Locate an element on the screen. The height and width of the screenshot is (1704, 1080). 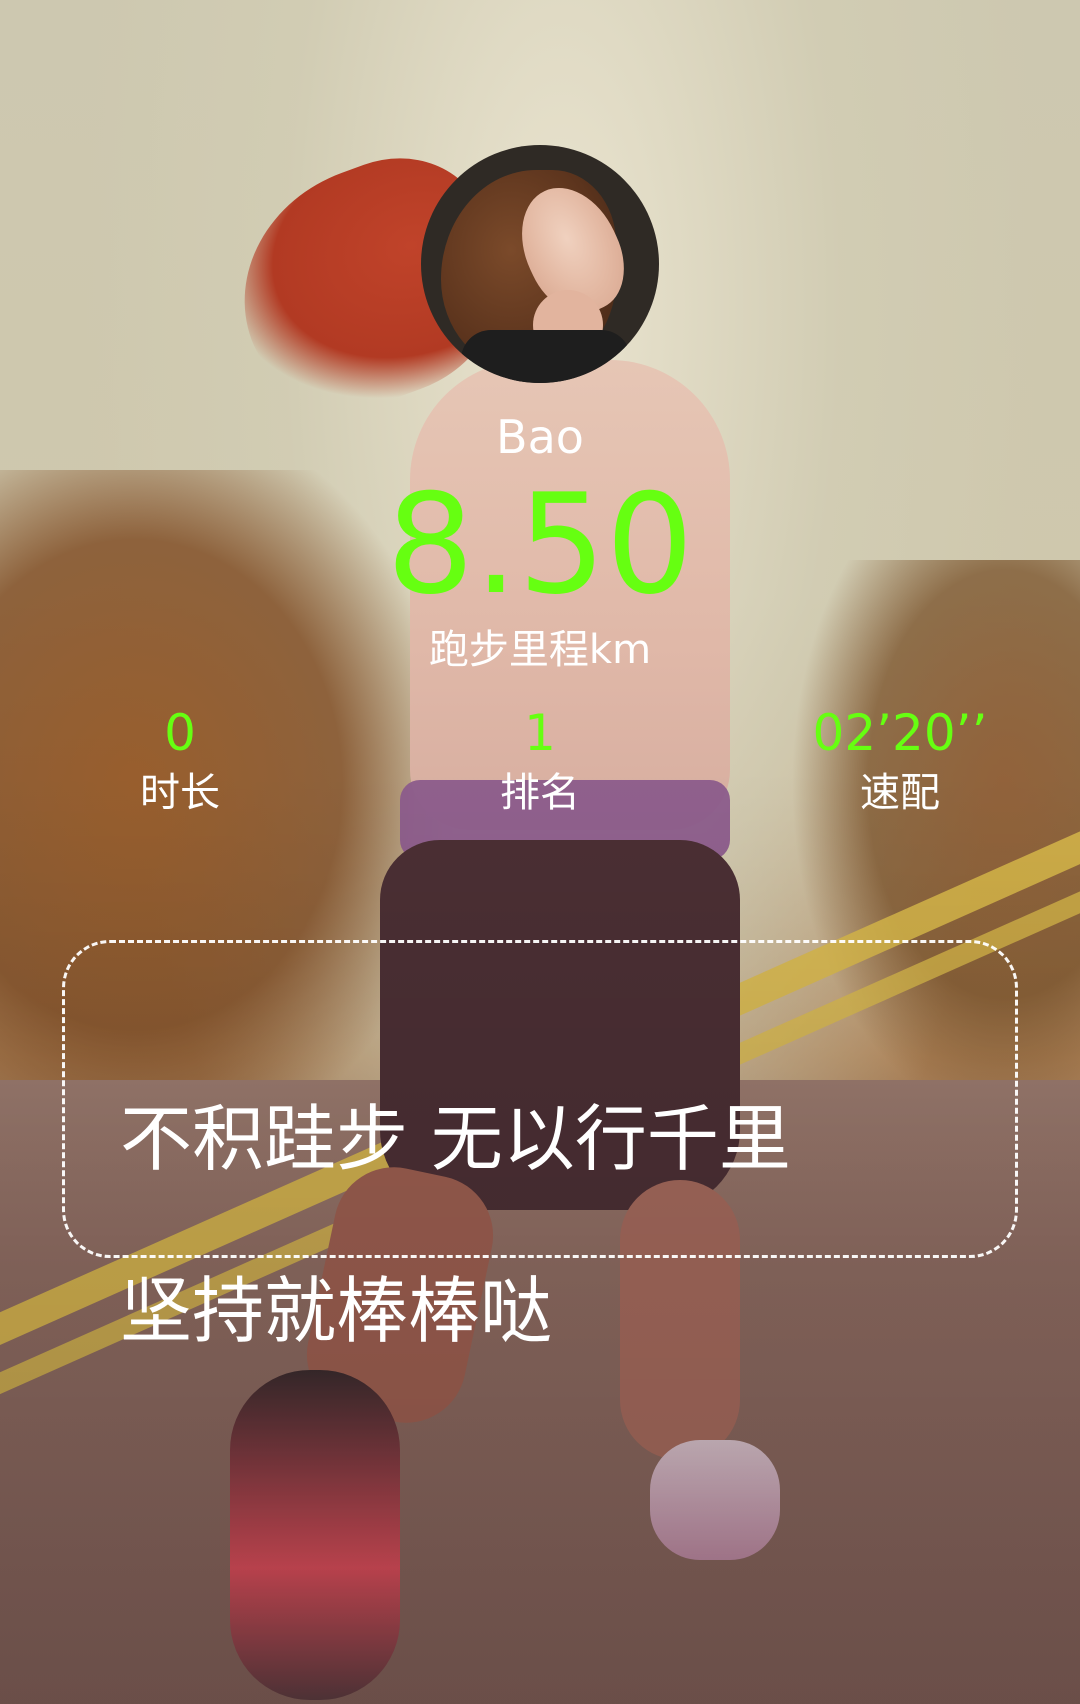
stat-pace: 02’20’’ 速配 is located at coordinates (900, 763).